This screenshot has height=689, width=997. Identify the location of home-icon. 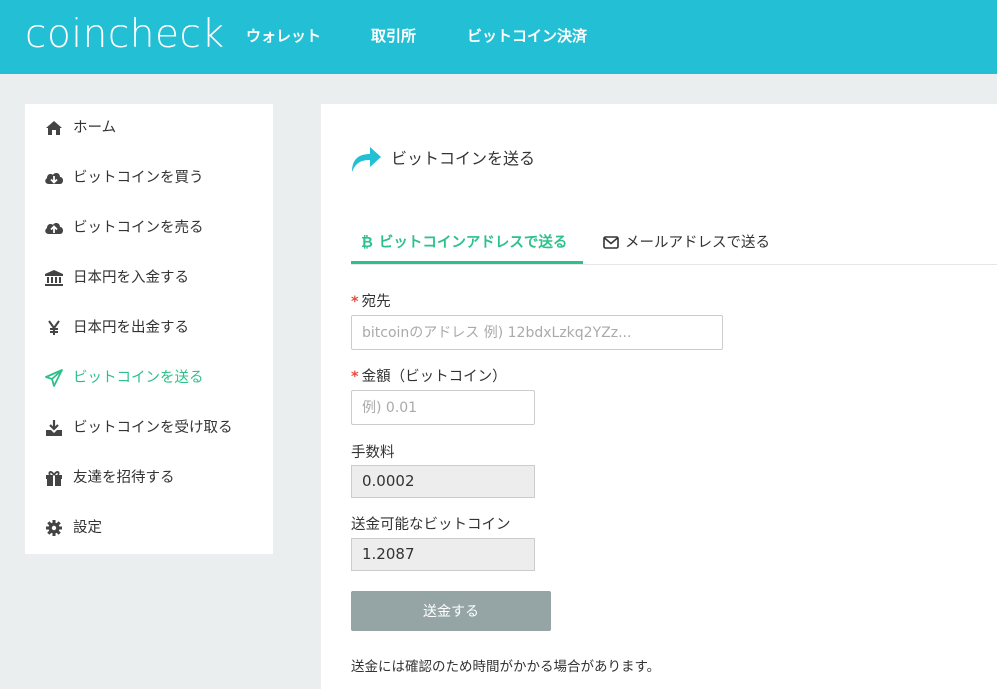
(54, 128).